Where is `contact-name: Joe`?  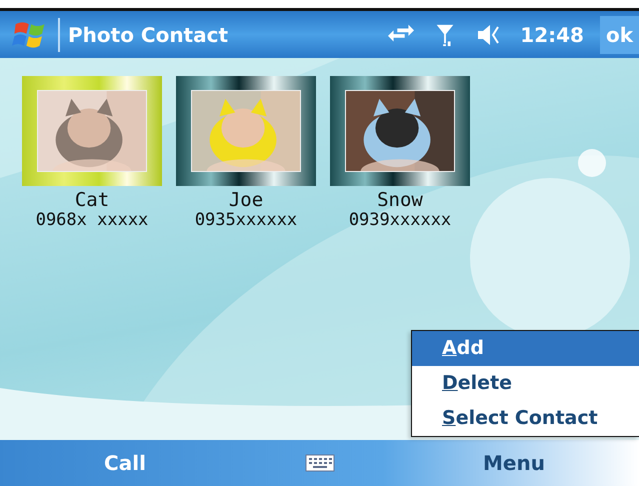
contact-name: Joe is located at coordinates (246, 200).